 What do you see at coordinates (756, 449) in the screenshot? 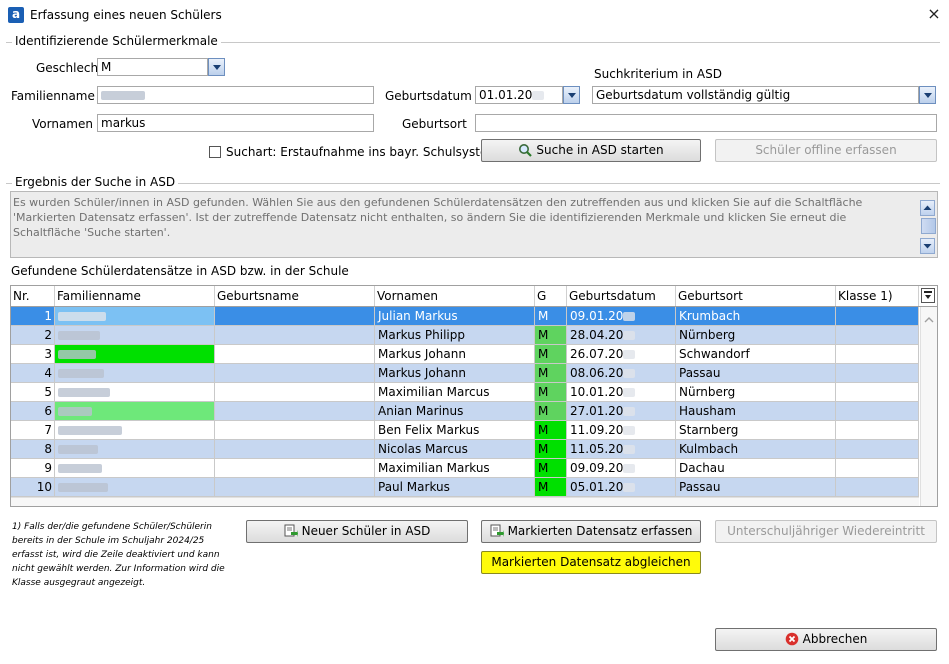
I see `cell-geburtsort: Kulmbach` at bounding box center [756, 449].